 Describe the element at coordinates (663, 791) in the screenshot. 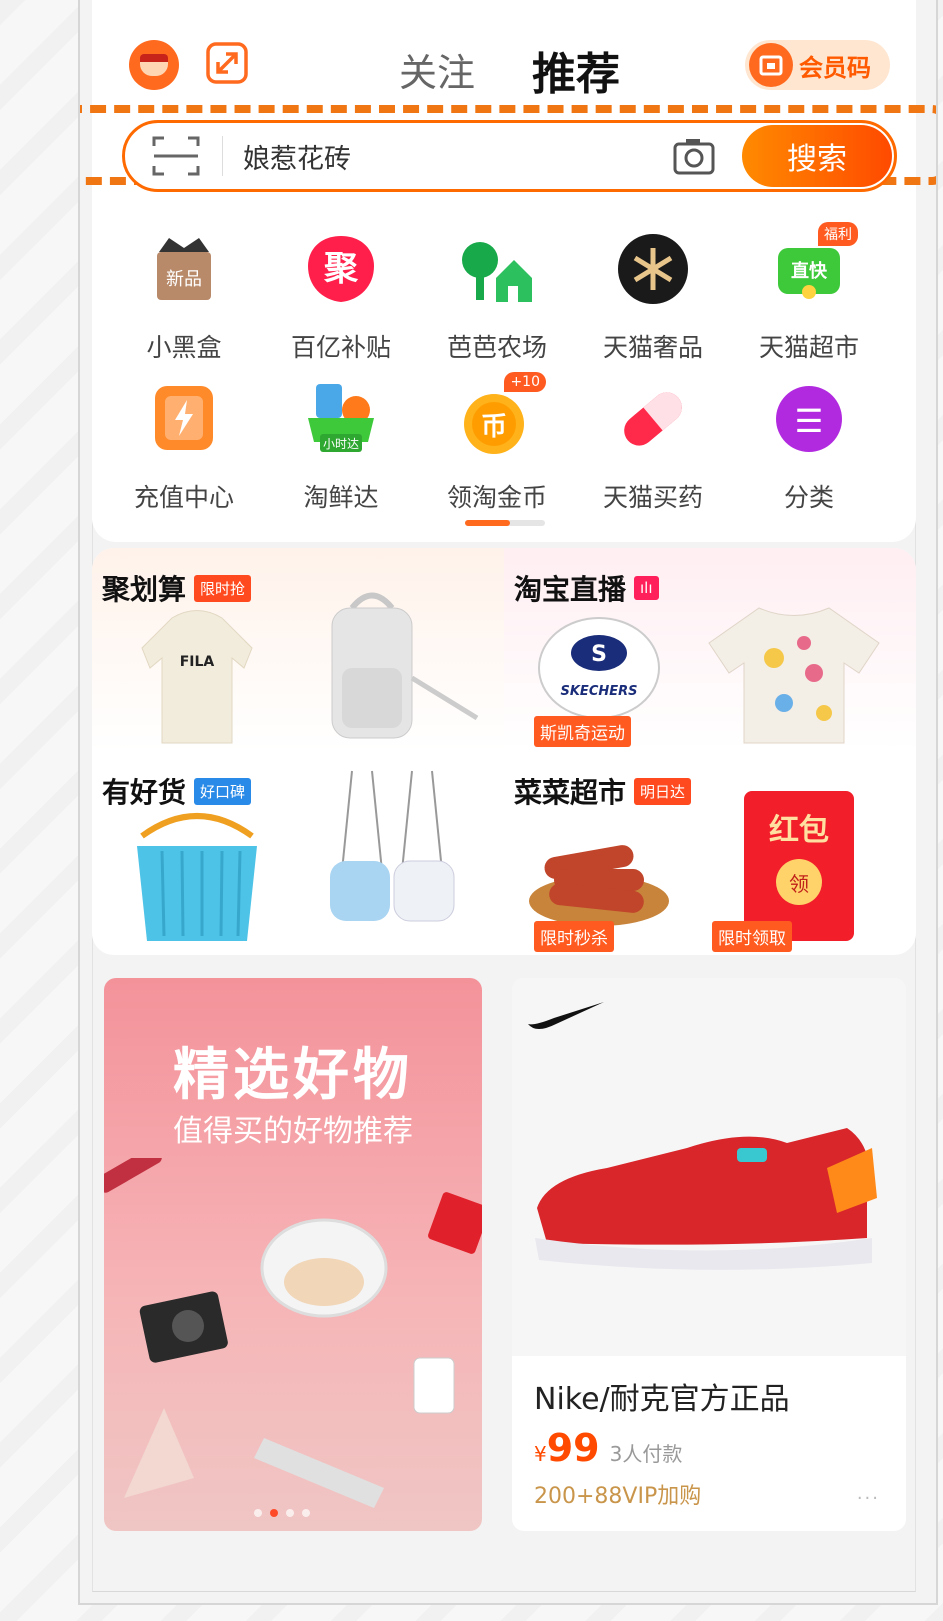

I see `promo-tag: 明日达` at that location.